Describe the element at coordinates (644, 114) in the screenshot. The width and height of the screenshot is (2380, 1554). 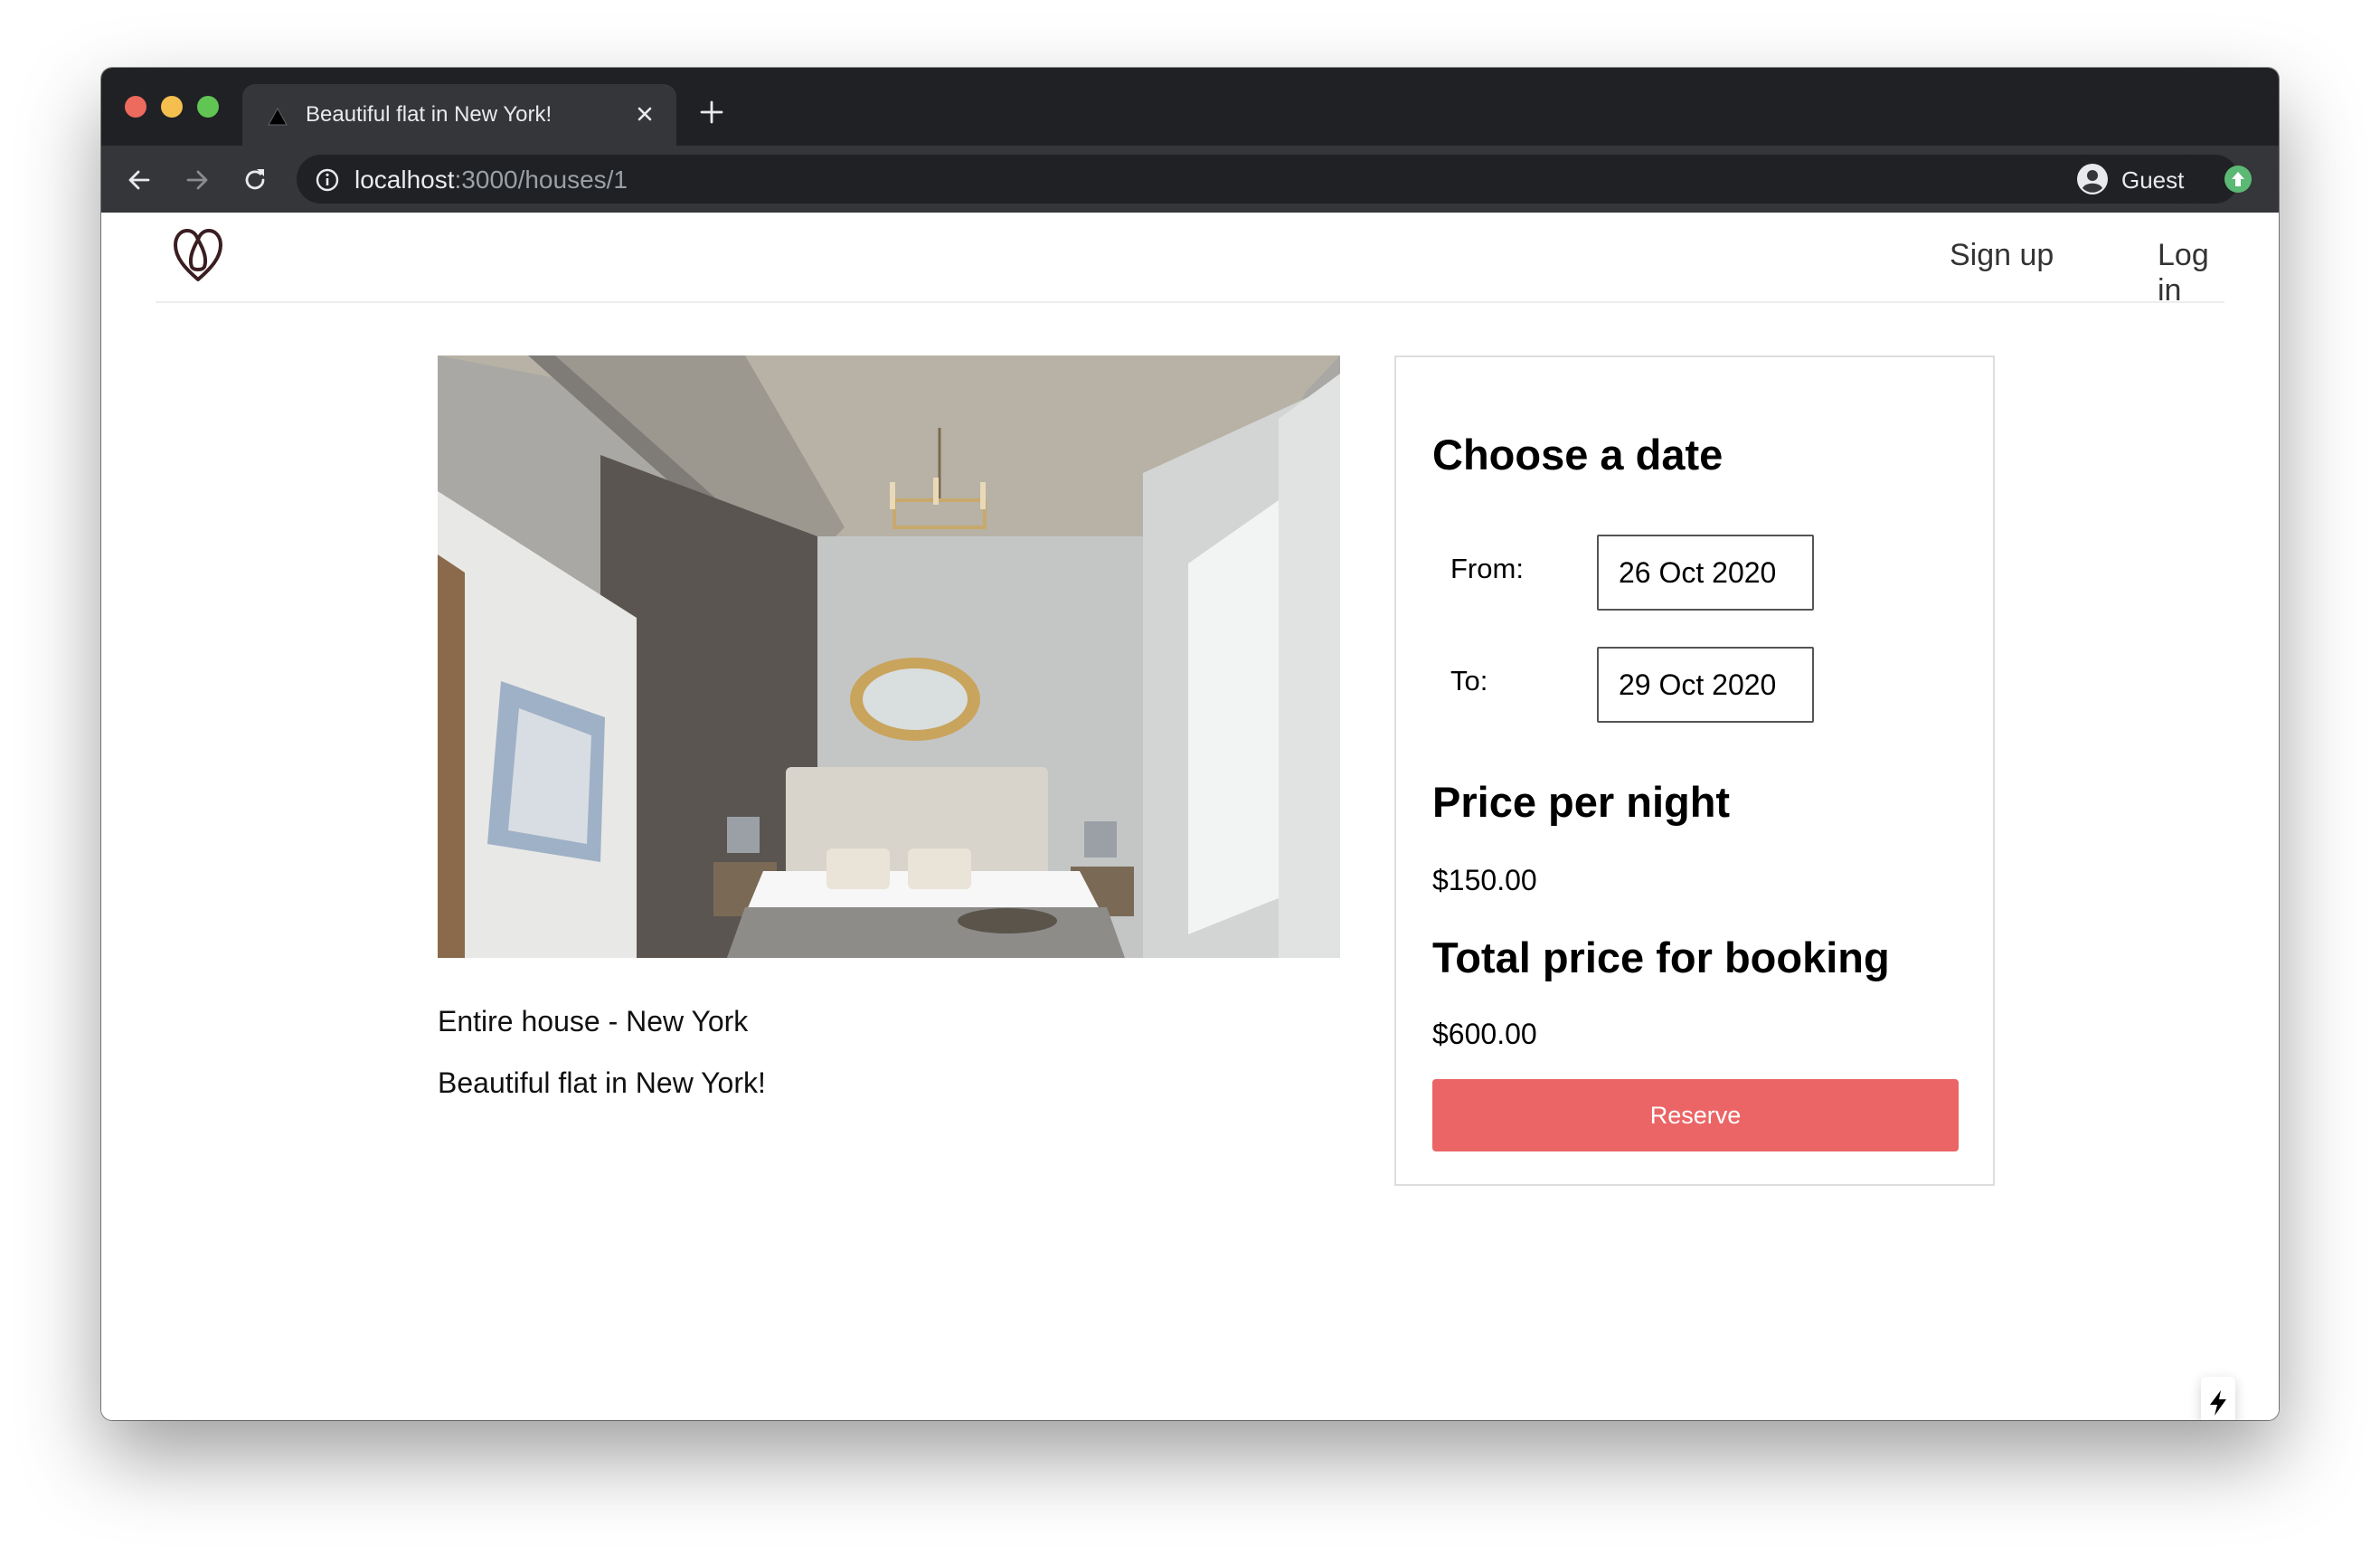
I see `close-tab-icon` at that location.